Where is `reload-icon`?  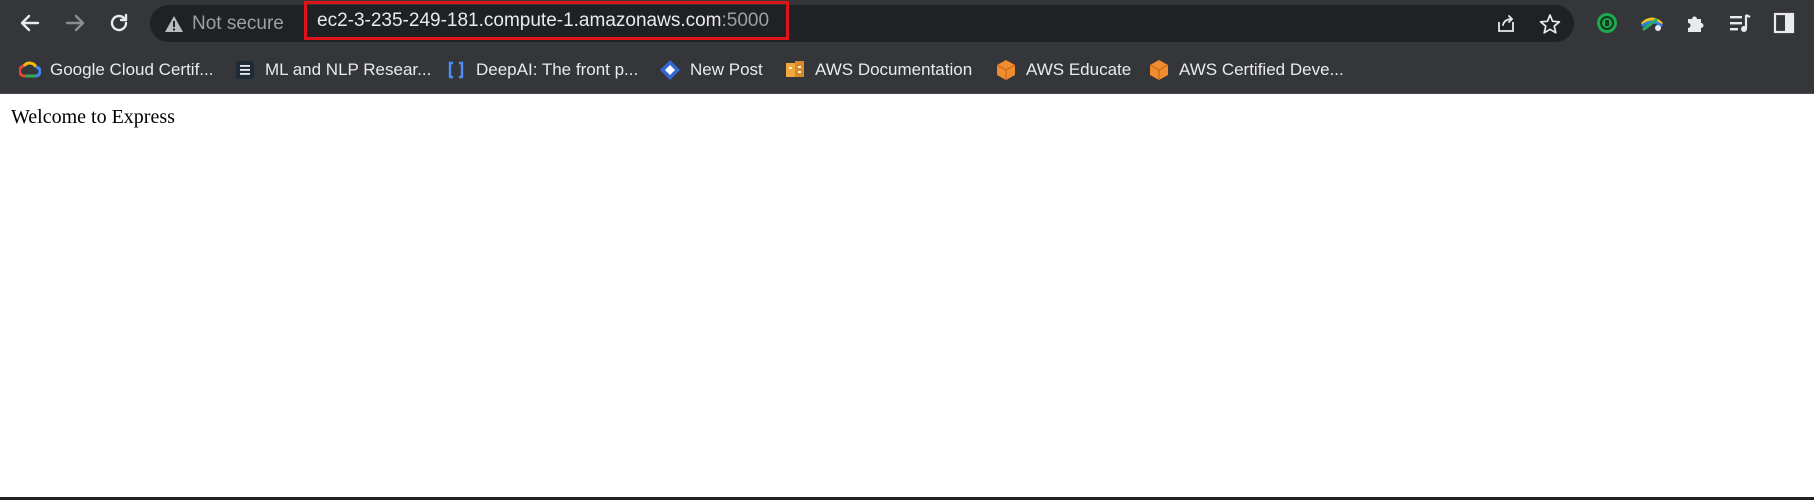
reload-icon is located at coordinates (119, 22).